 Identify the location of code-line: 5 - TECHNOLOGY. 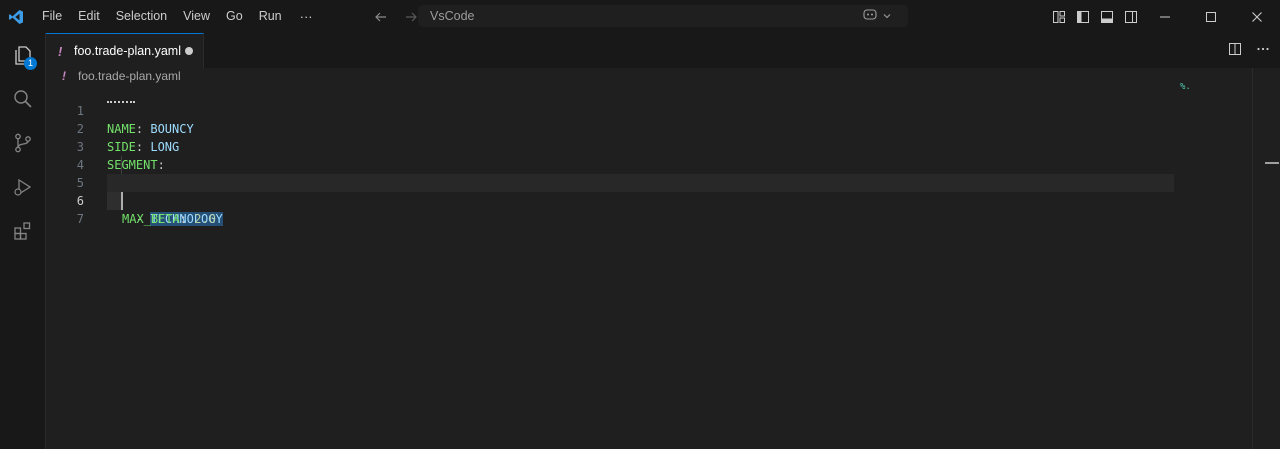
(610, 191).